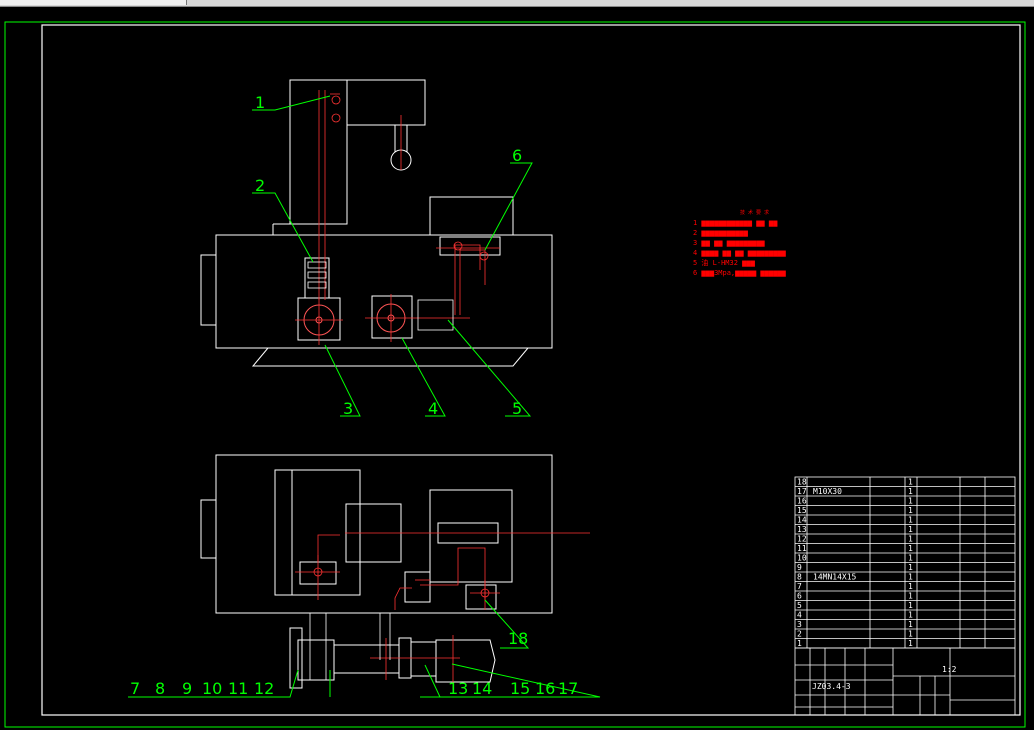 This screenshot has width=1034, height=730. What do you see at coordinates (799, 643) in the screenshot?
I see `parts-row-number: 1` at bounding box center [799, 643].